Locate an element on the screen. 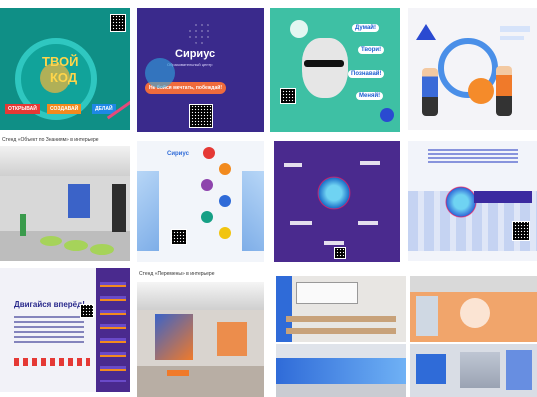  caption-stand-2: Стенд «Перемены» в интерьере is located at coordinates (177, 274).